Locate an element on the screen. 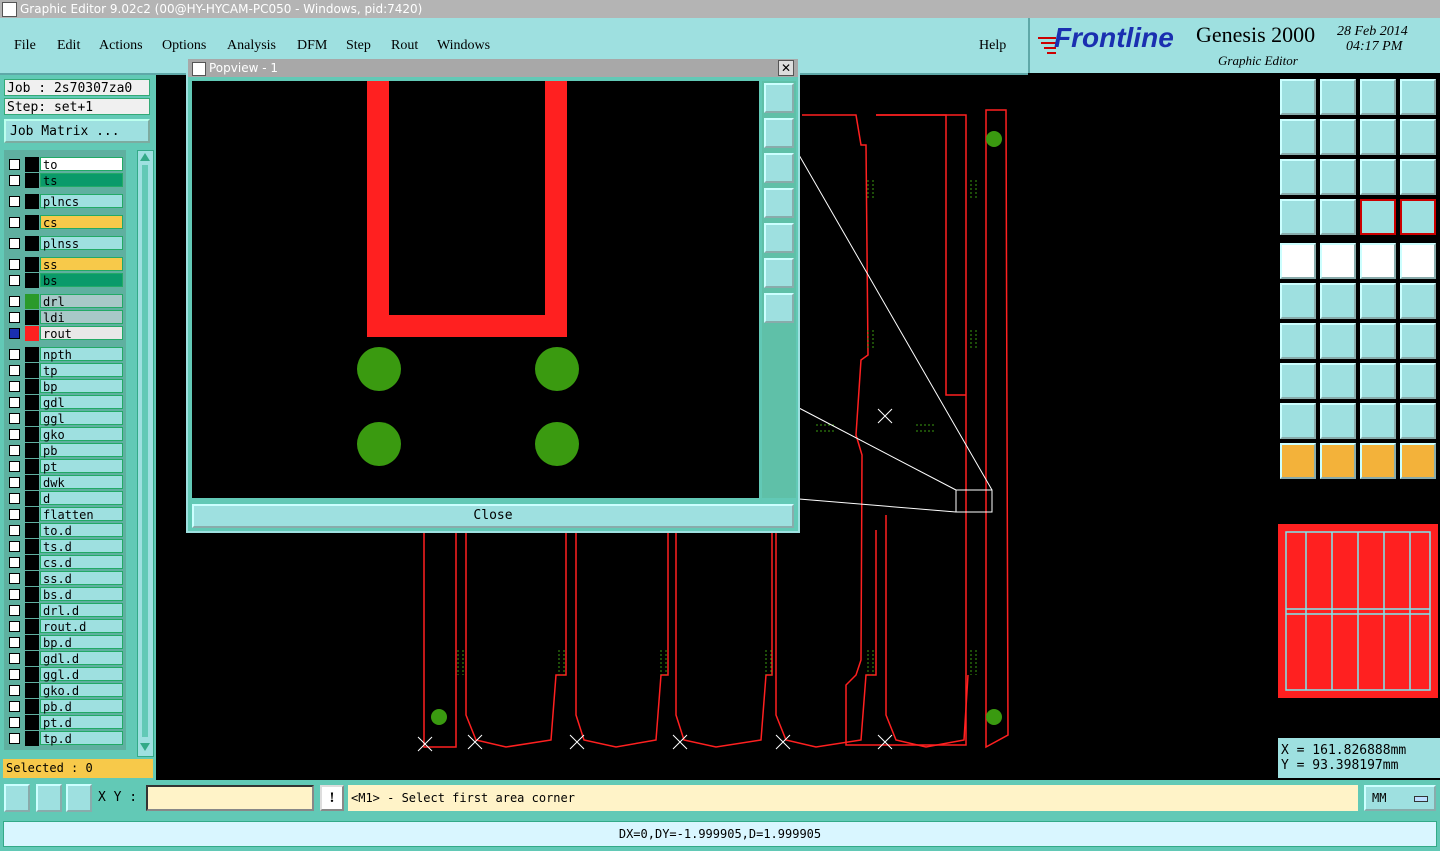 This screenshot has width=1440, height=851. layer-row-ss: ss is located at coordinates (65, 264).